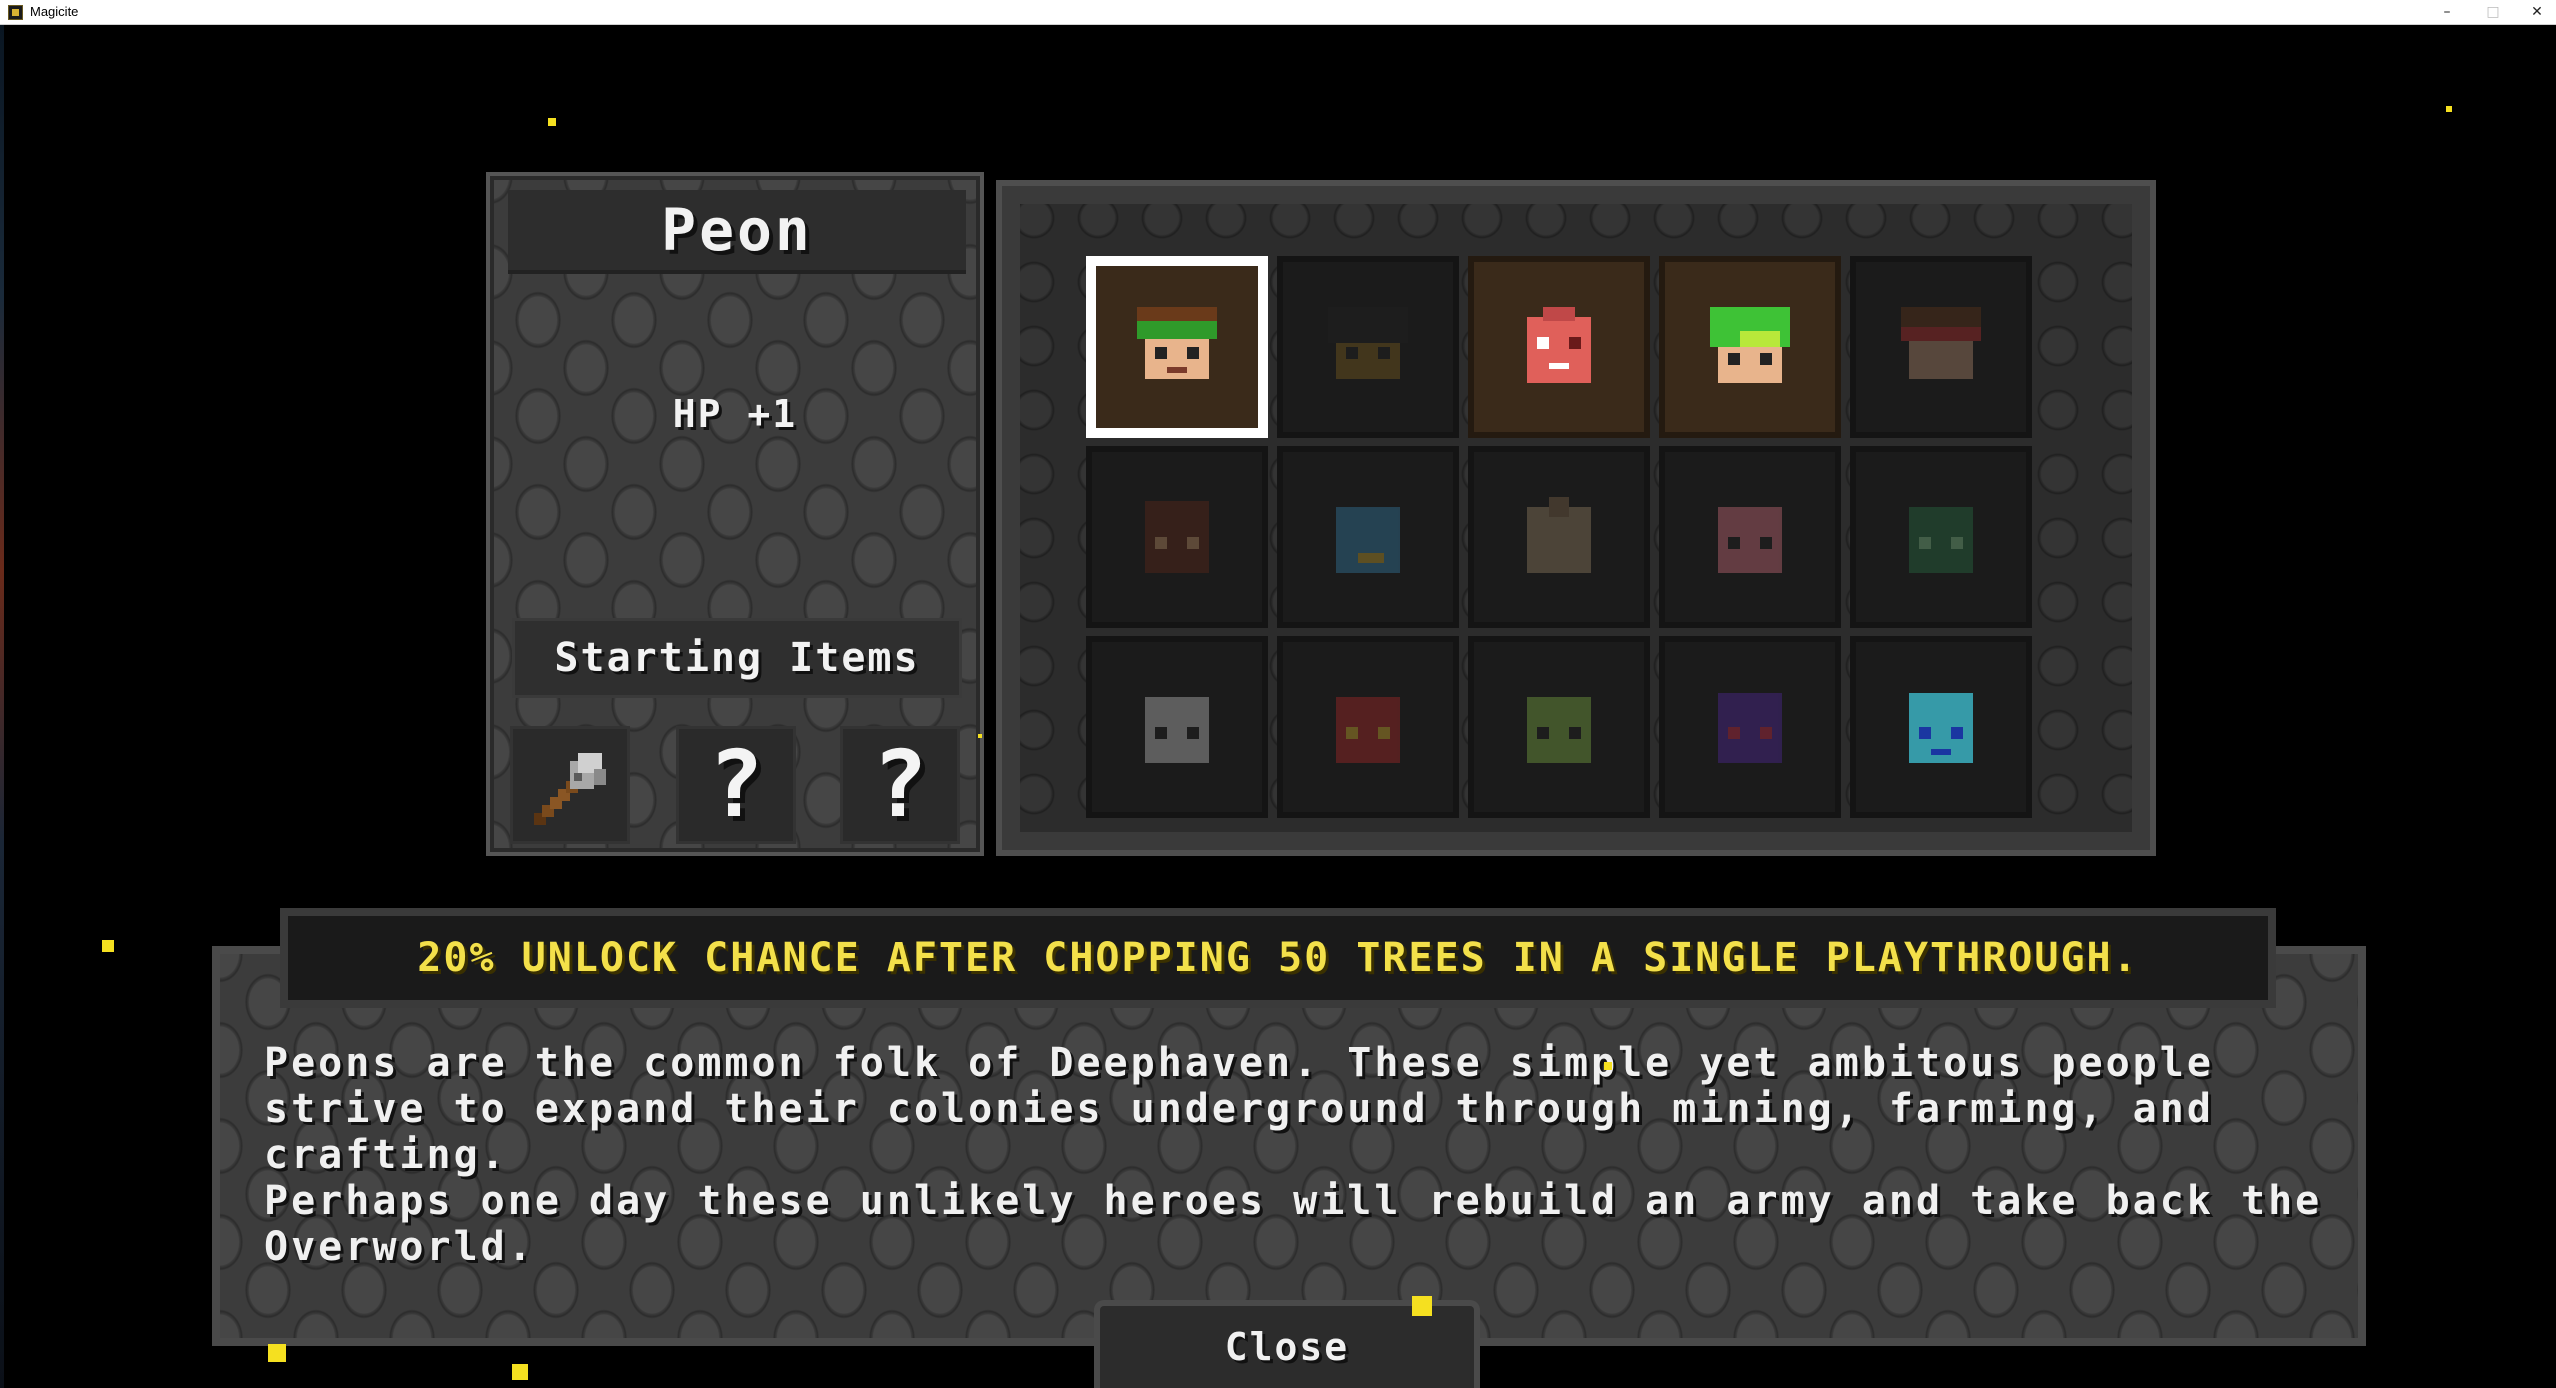 The width and height of the screenshot is (2556, 1388). I want to click on red-beast-portrait-icon, so click(1368, 727).